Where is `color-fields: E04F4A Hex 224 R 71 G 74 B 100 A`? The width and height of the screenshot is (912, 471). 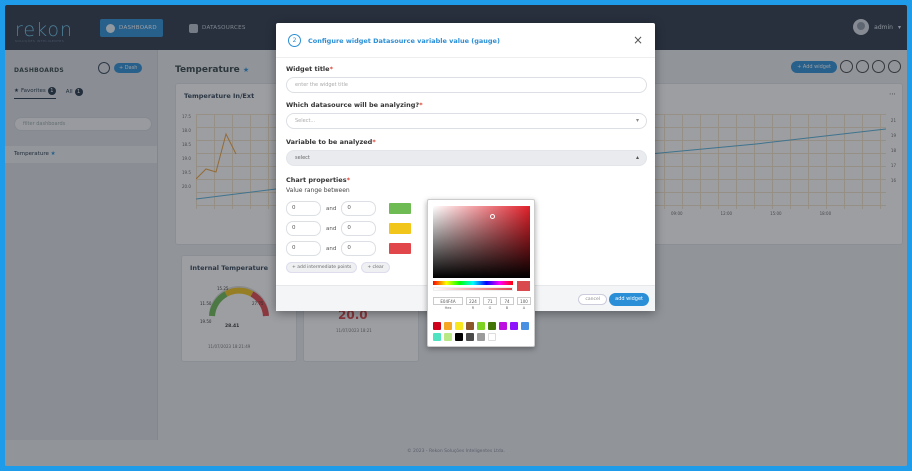
color-fields: E04F4A Hex 224 R 71 G 74 B 100 A is located at coordinates (482, 303).